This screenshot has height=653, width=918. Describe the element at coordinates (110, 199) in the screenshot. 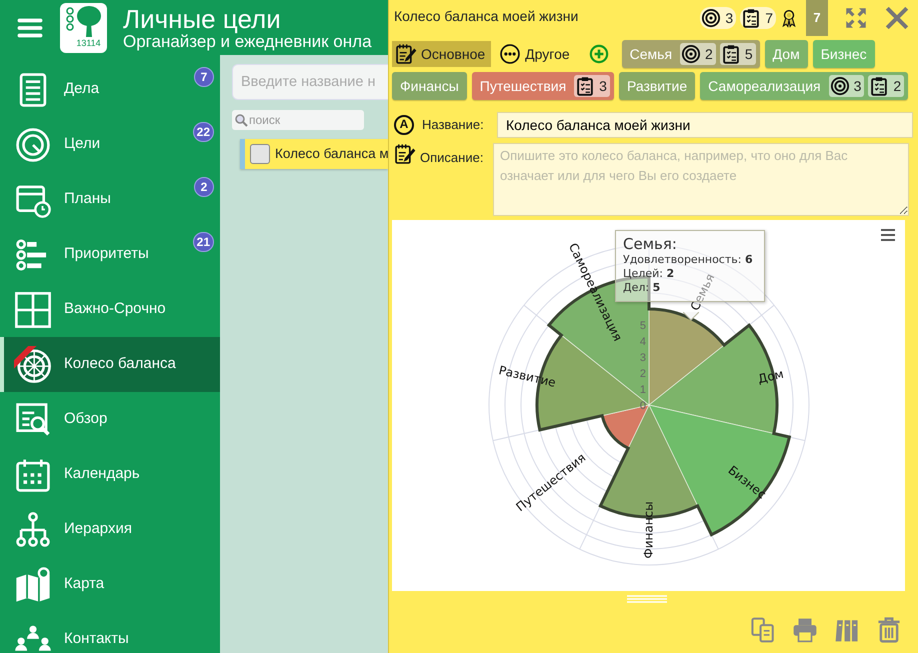

I see `sidebar-item: Планы 2` at that location.